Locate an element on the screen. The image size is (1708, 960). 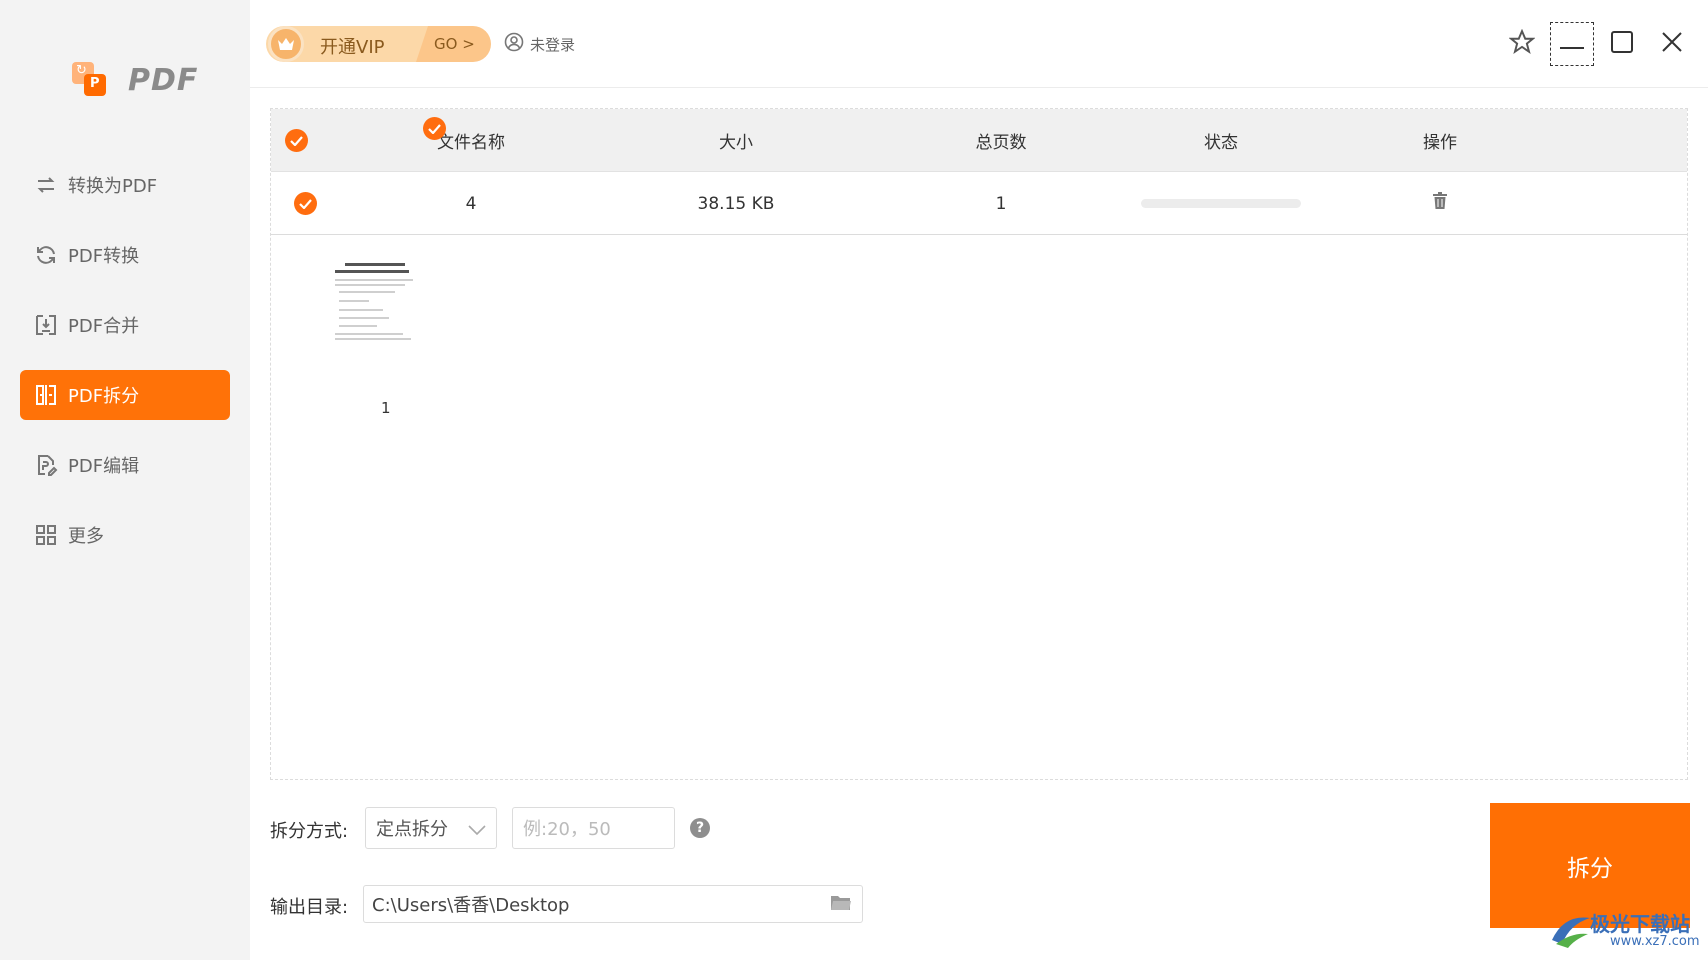
site-watermark: 极光下载站 www.xz7.com is located at coordinates (1628, 930).